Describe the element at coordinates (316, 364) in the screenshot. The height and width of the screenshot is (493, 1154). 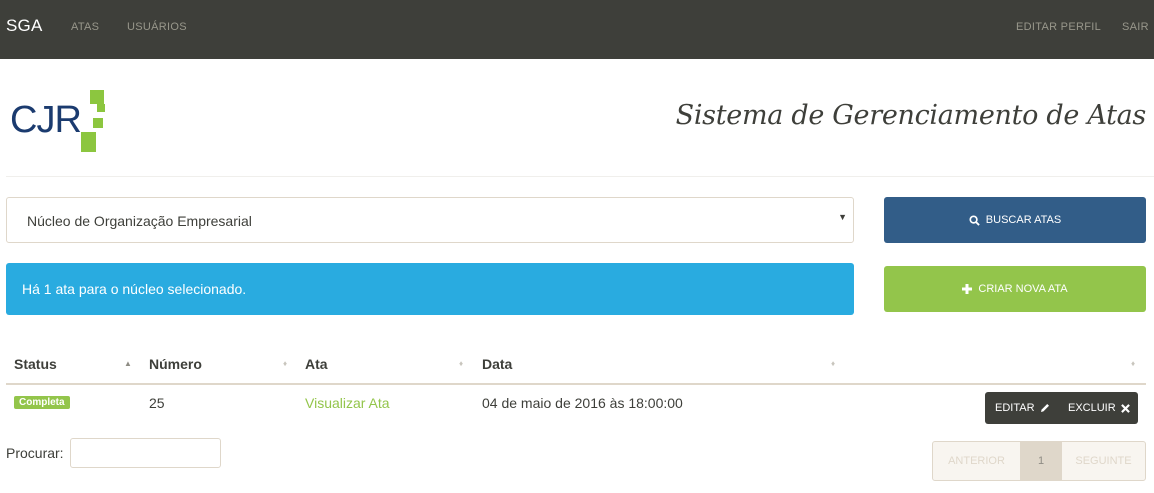
I see `column-header-ata: Ata` at that location.